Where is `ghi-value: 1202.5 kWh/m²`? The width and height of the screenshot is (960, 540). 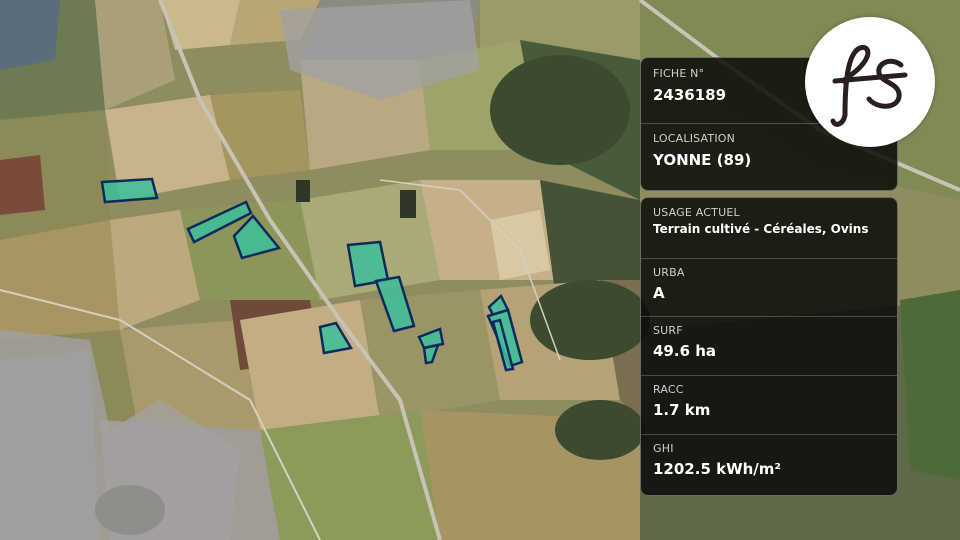
ghi-value: 1202.5 kWh/m² is located at coordinates (717, 469).